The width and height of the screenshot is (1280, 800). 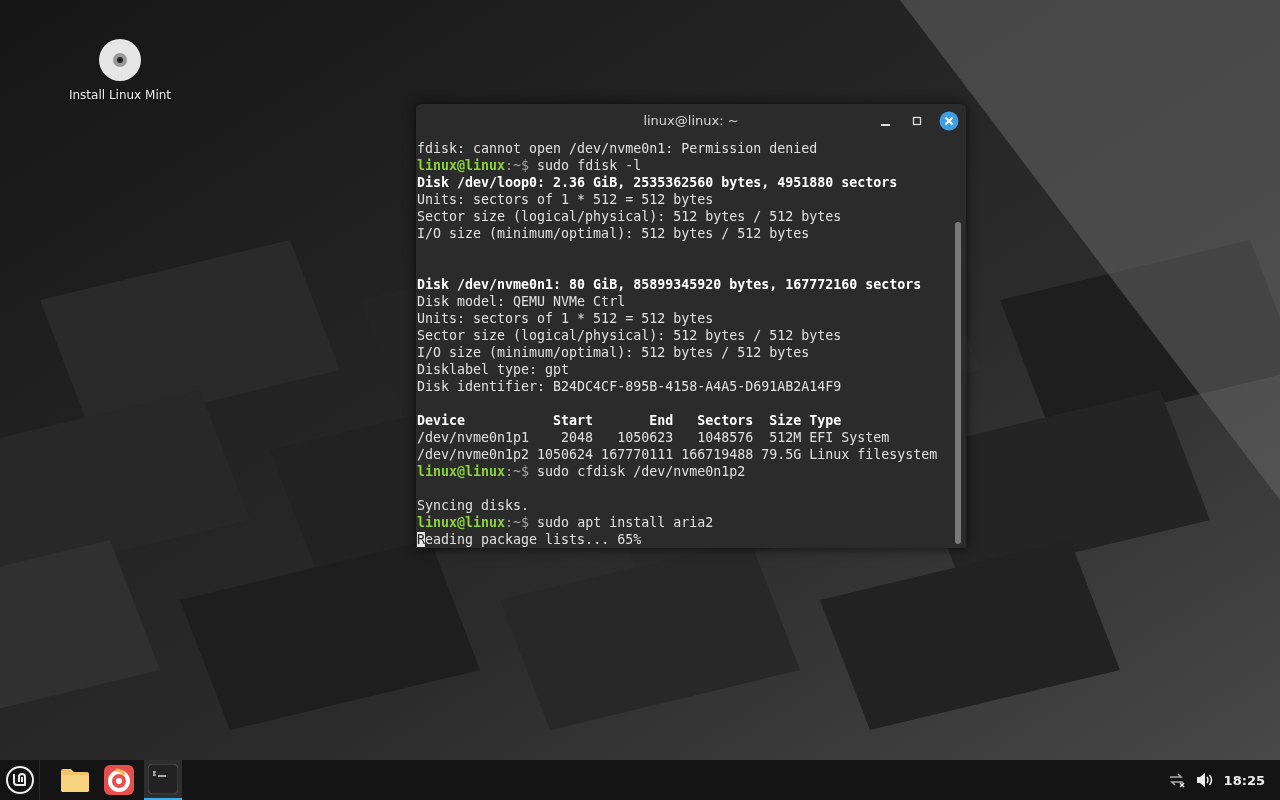 What do you see at coordinates (658, 182) in the screenshot?
I see `terminal-line: Disk /dev/loop0: 2.36 GiB, 2535362560 bytes, 4951880 sectors` at bounding box center [658, 182].